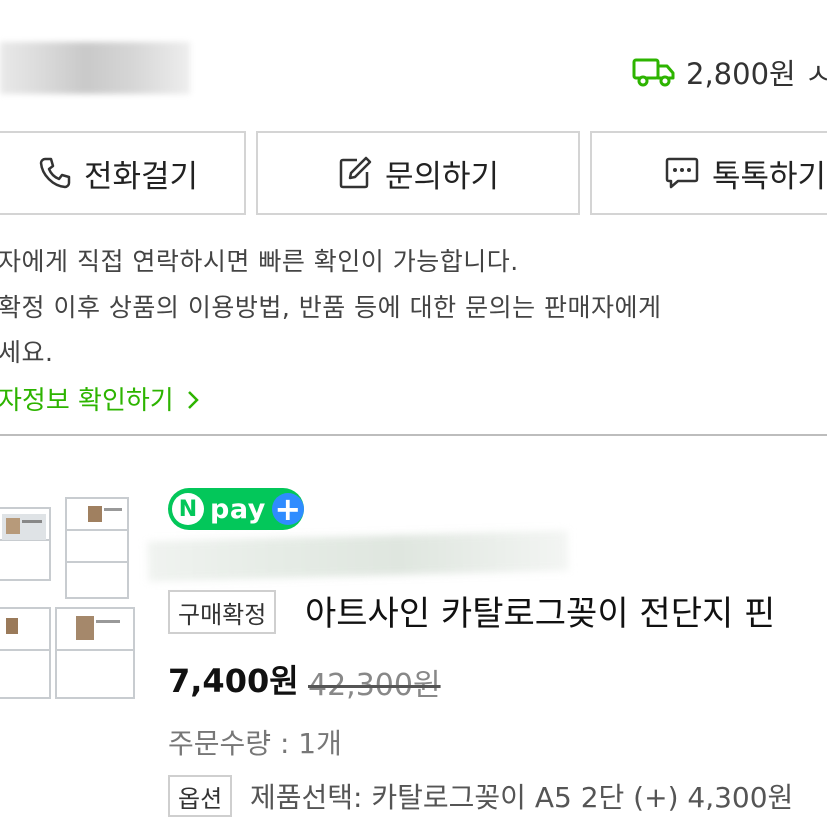 The height and width of the screenshot is (827, 827). I want to click on call-button: 전화걸기, so click(123, 173).